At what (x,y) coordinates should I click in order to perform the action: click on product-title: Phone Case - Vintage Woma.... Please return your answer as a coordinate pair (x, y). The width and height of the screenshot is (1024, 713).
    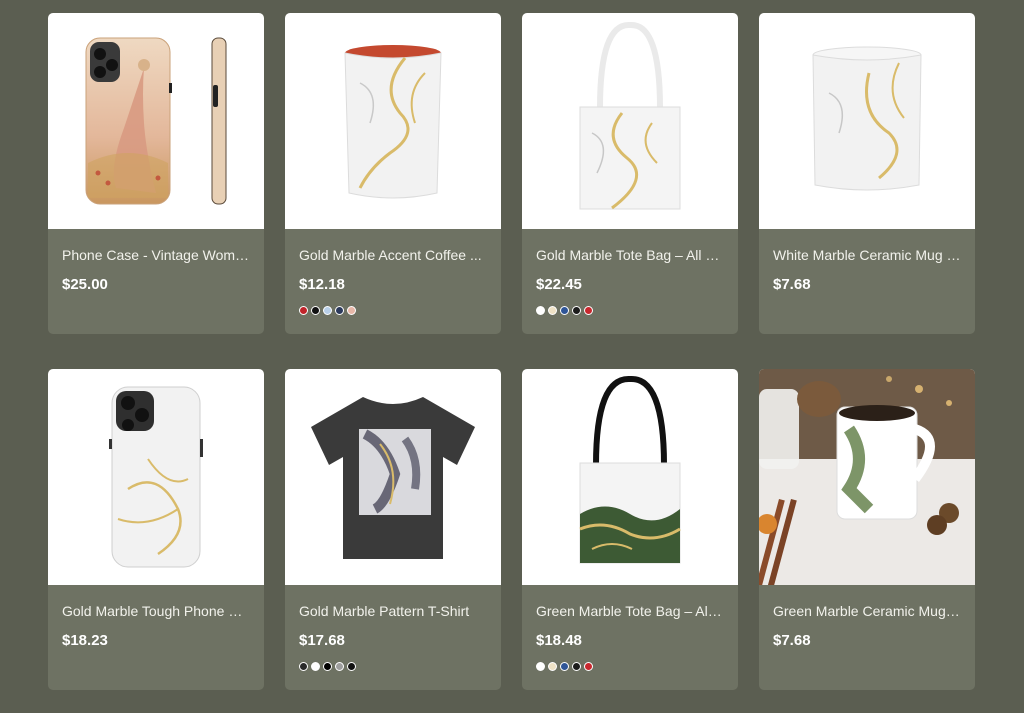
    Looking at the image, I should click on (156, 255).